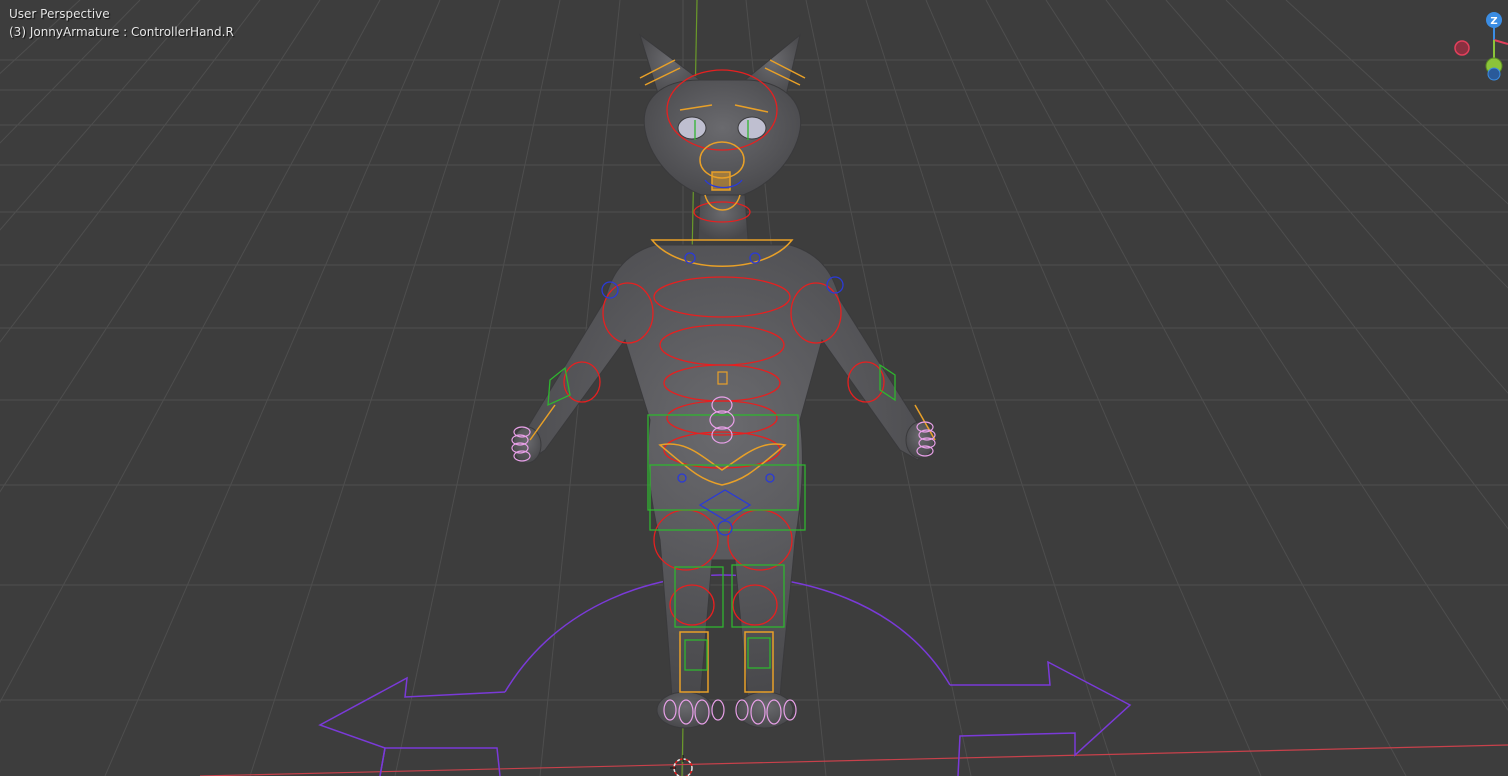 The width and height of the screenshot is (1508, 776). I want to click on eye-right, so click(752, 128).